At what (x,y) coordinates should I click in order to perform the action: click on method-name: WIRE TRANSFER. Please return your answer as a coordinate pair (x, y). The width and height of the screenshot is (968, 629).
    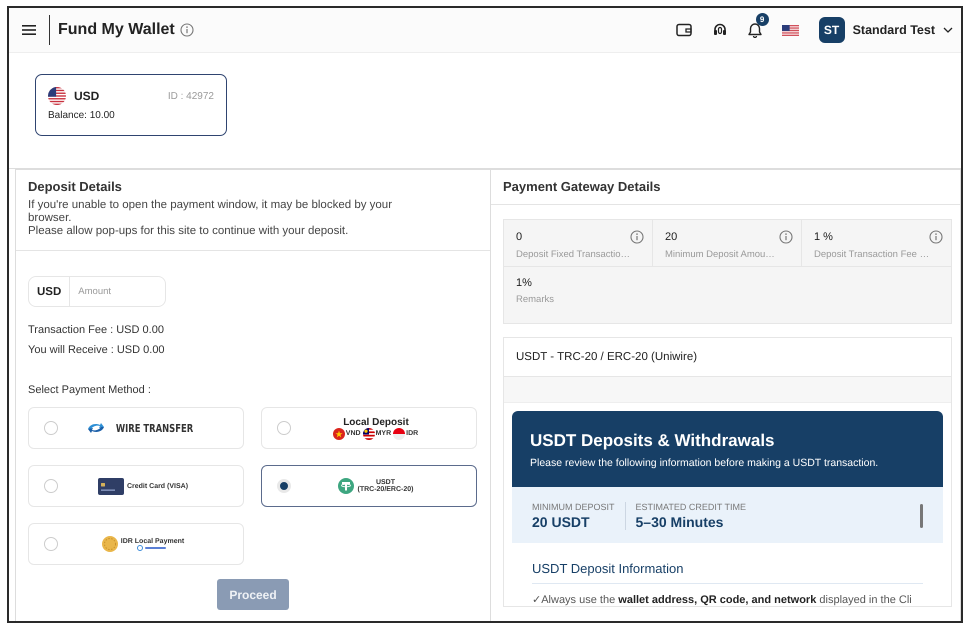
    Looking at the image, I should click on (155, 428).